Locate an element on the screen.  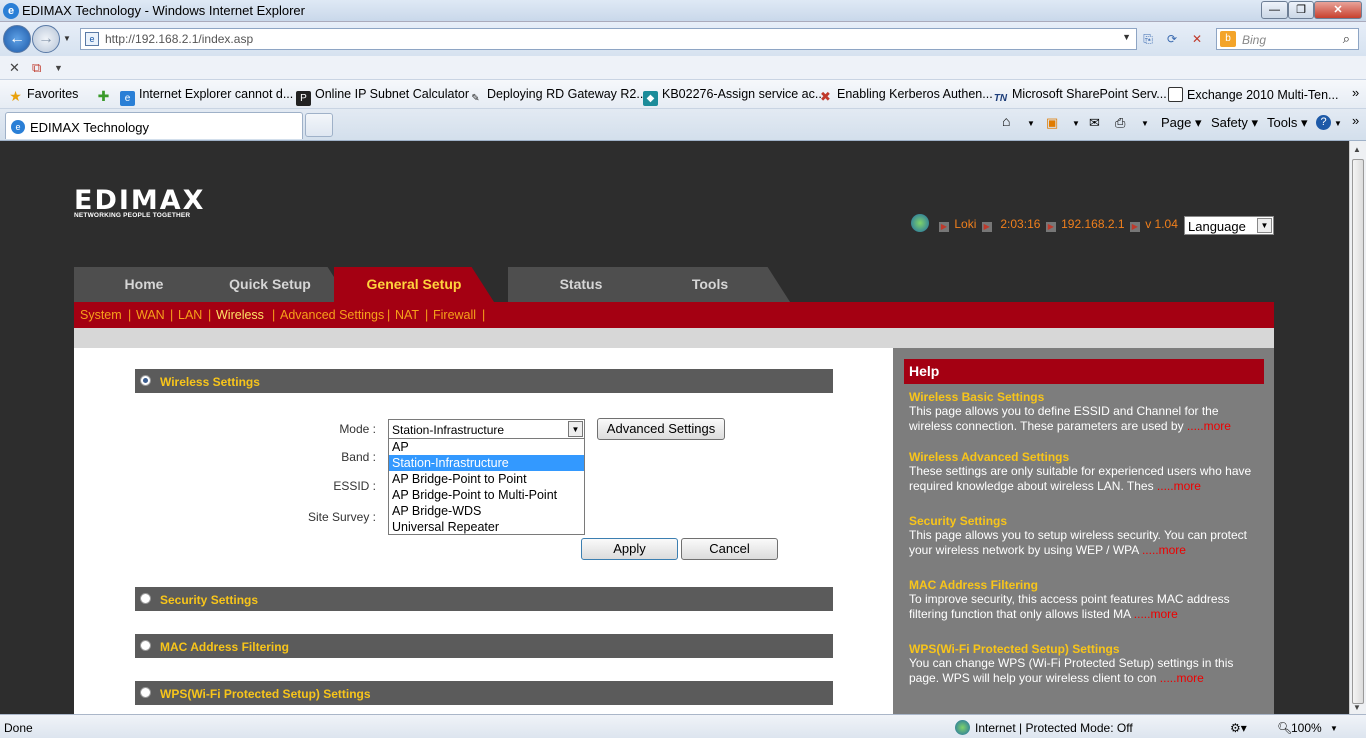
section-wireless-settings: Wireless Settings is located at coordinates (484, 381).